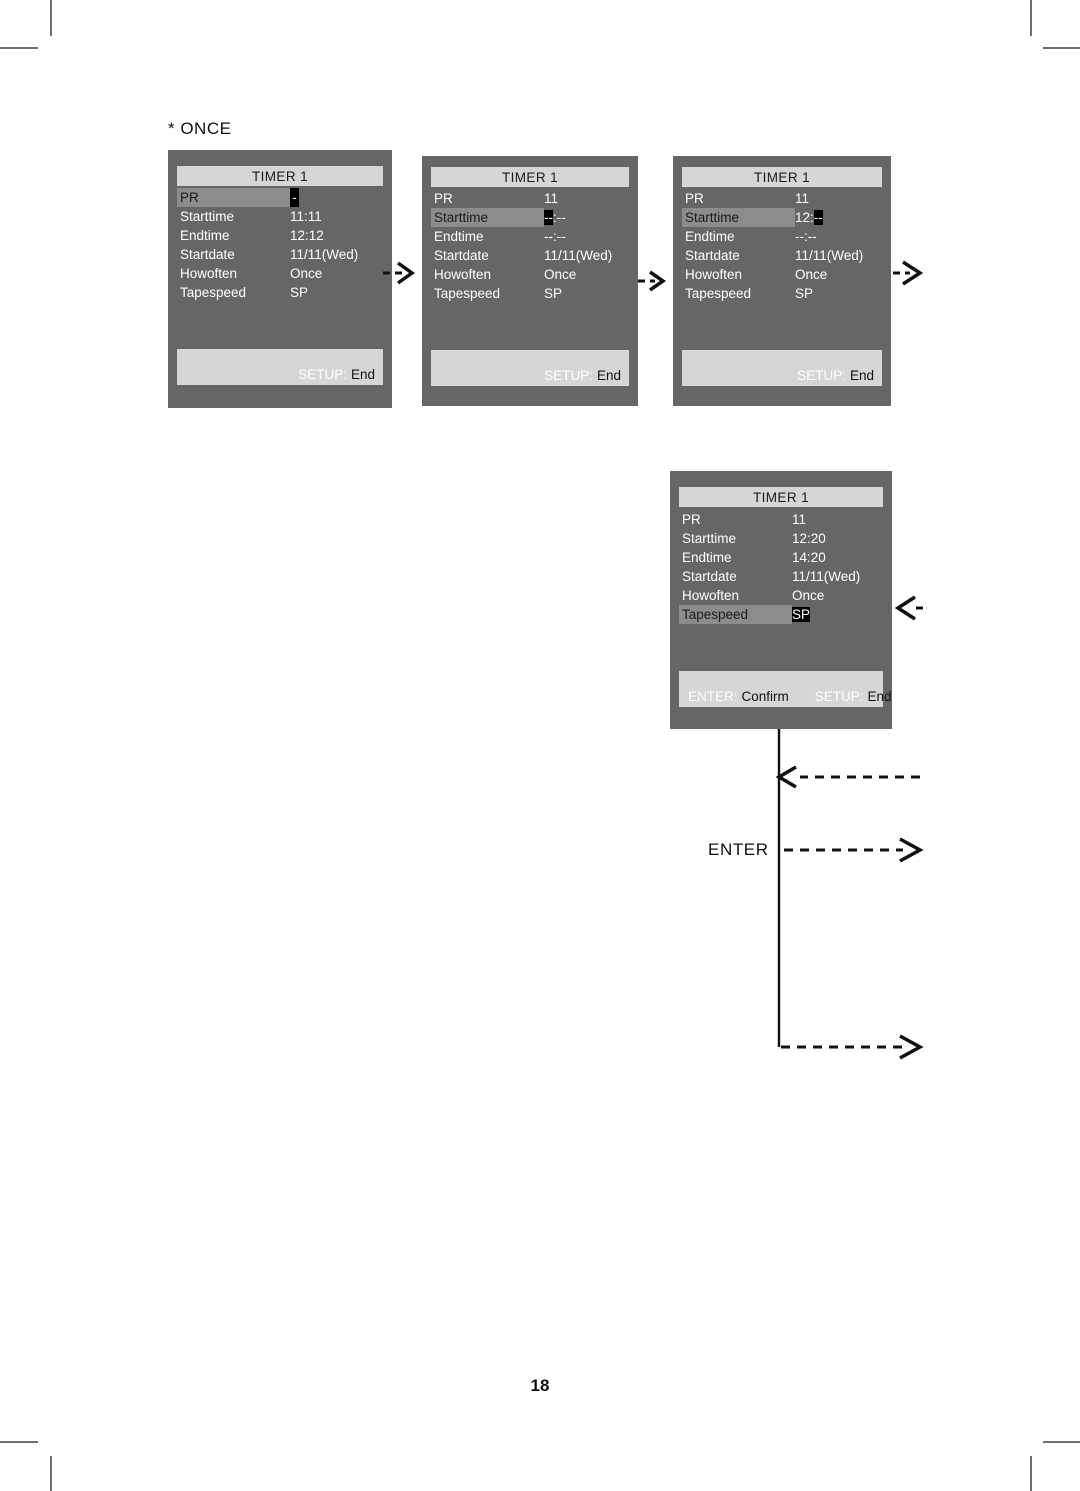  I want to click on edit-cursor-highlight: -, so click(294, 197).